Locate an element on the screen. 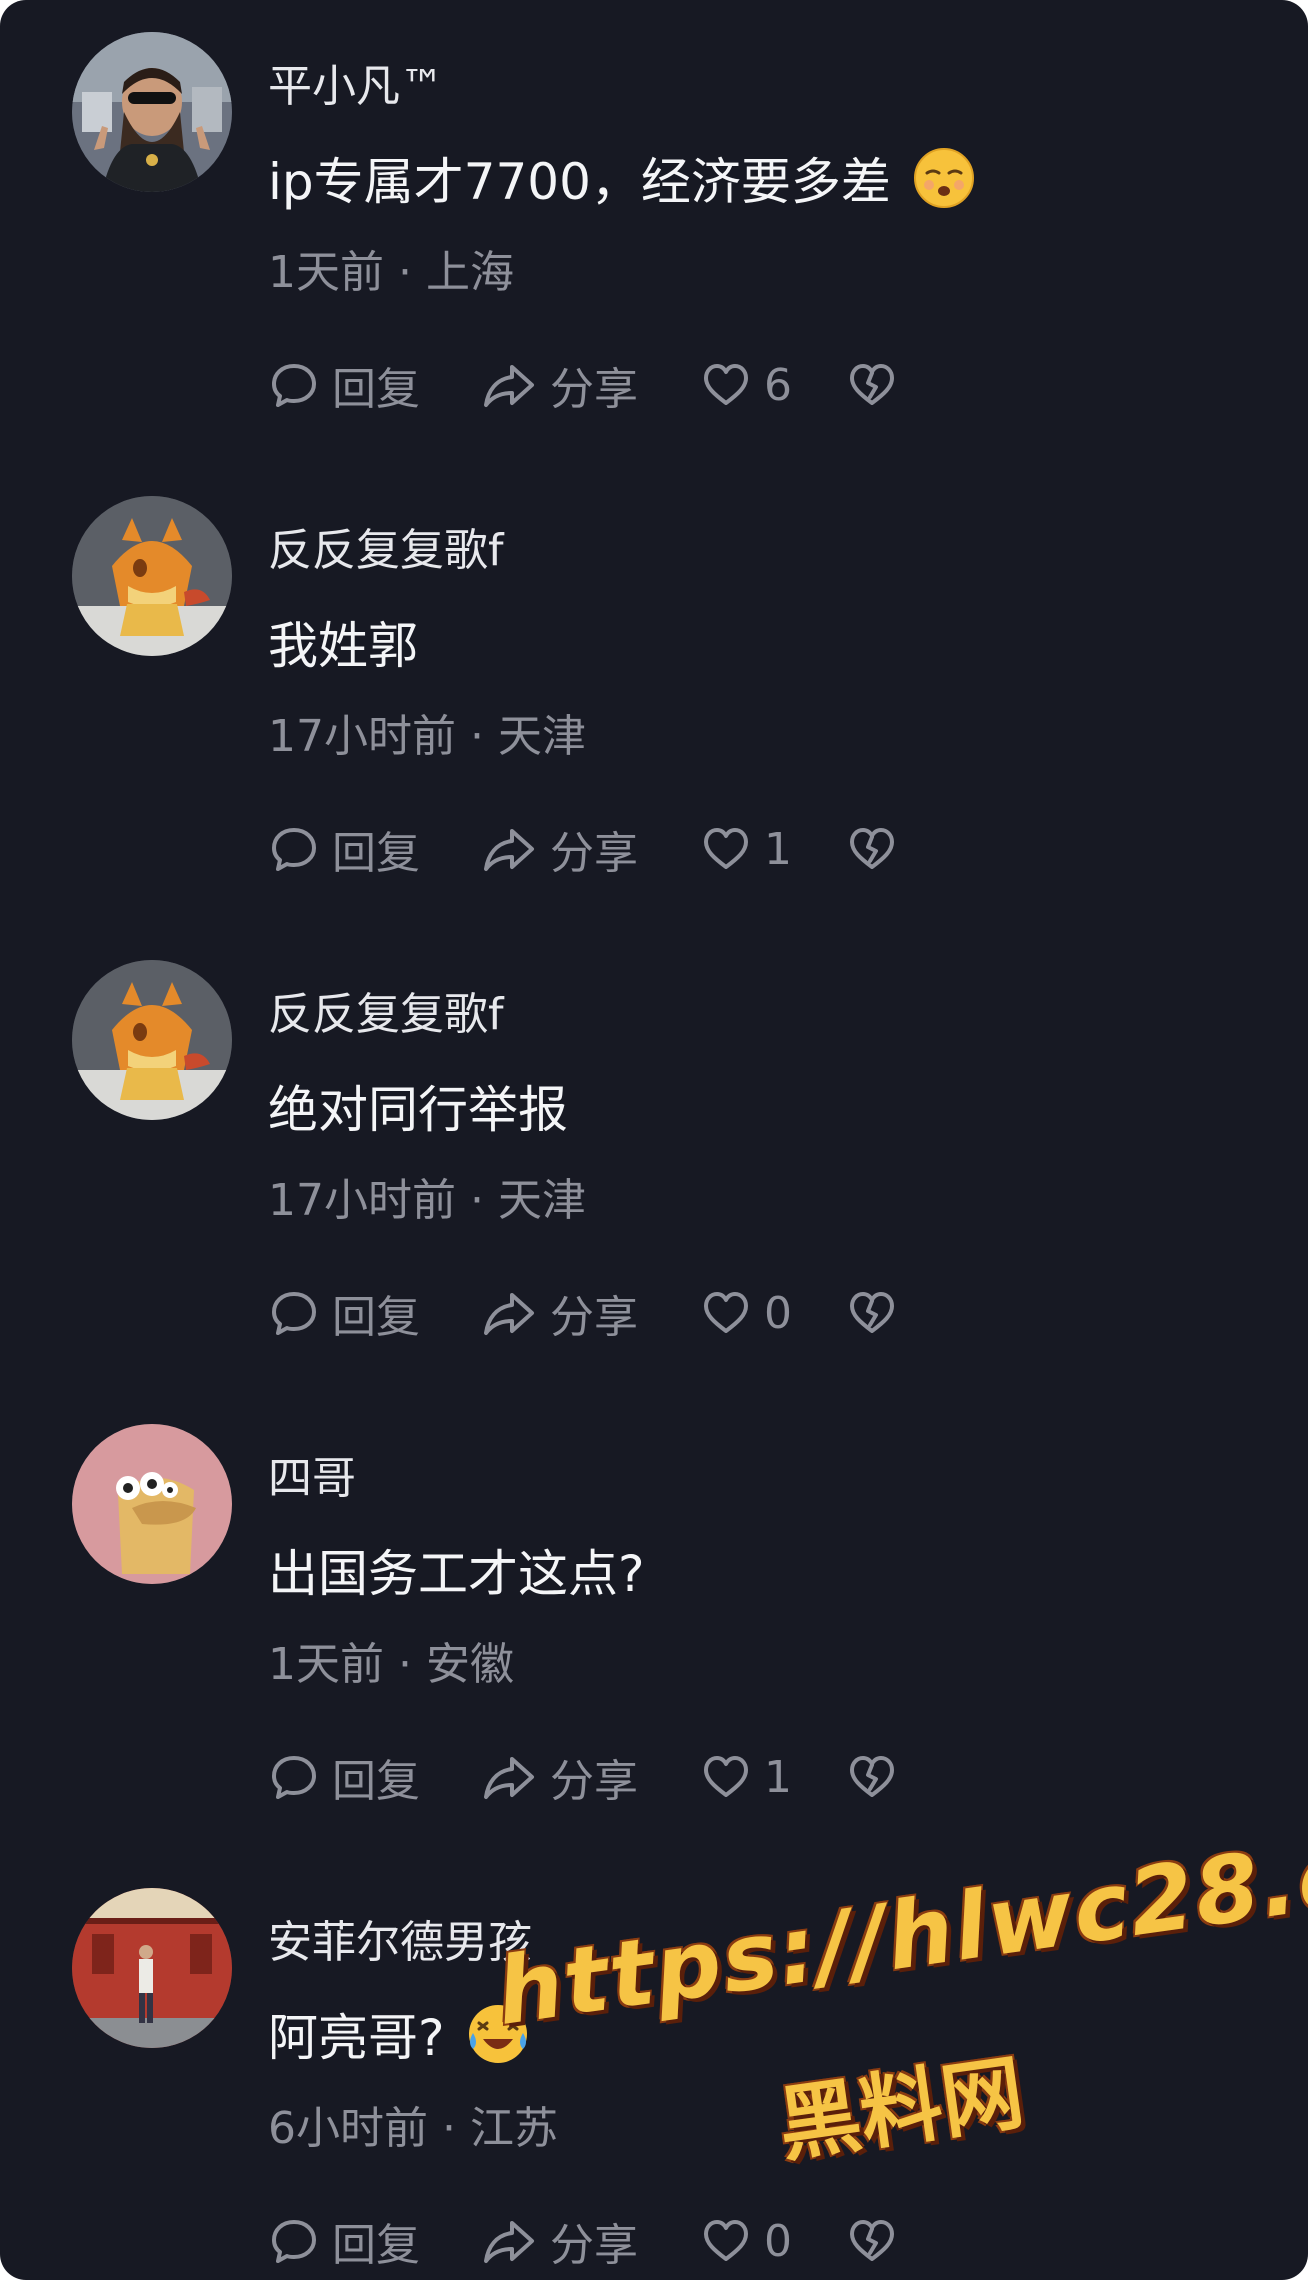 The width and height of the screenshot is (1308, 2280). comment-time: 6小时前 is located at coordinates (348, 2128).